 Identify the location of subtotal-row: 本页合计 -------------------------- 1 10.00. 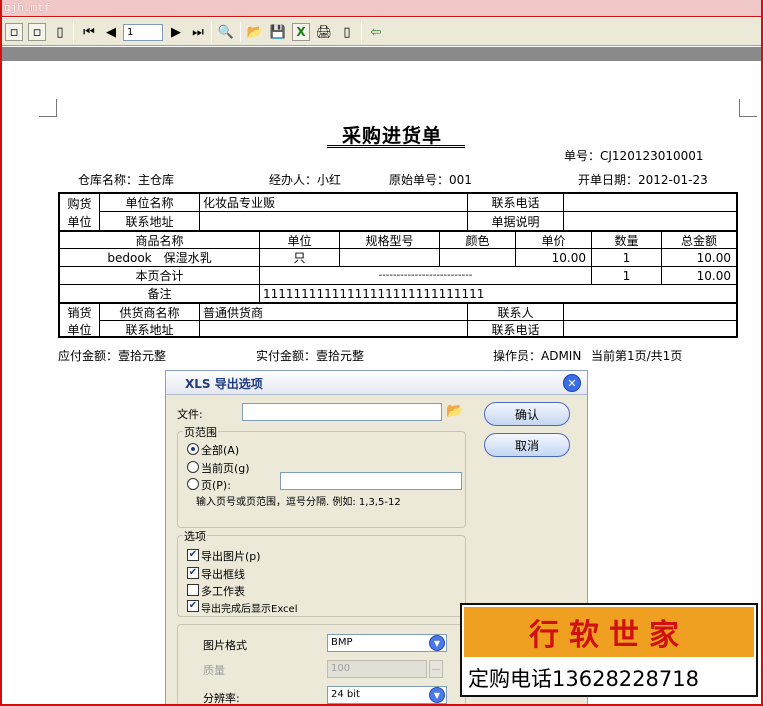
(398, 276).